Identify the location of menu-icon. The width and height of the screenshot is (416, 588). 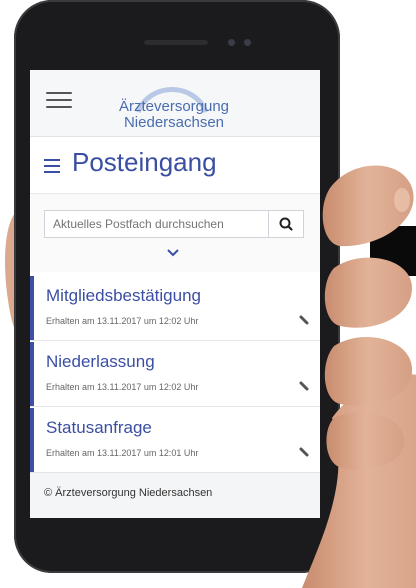
(59, 101).